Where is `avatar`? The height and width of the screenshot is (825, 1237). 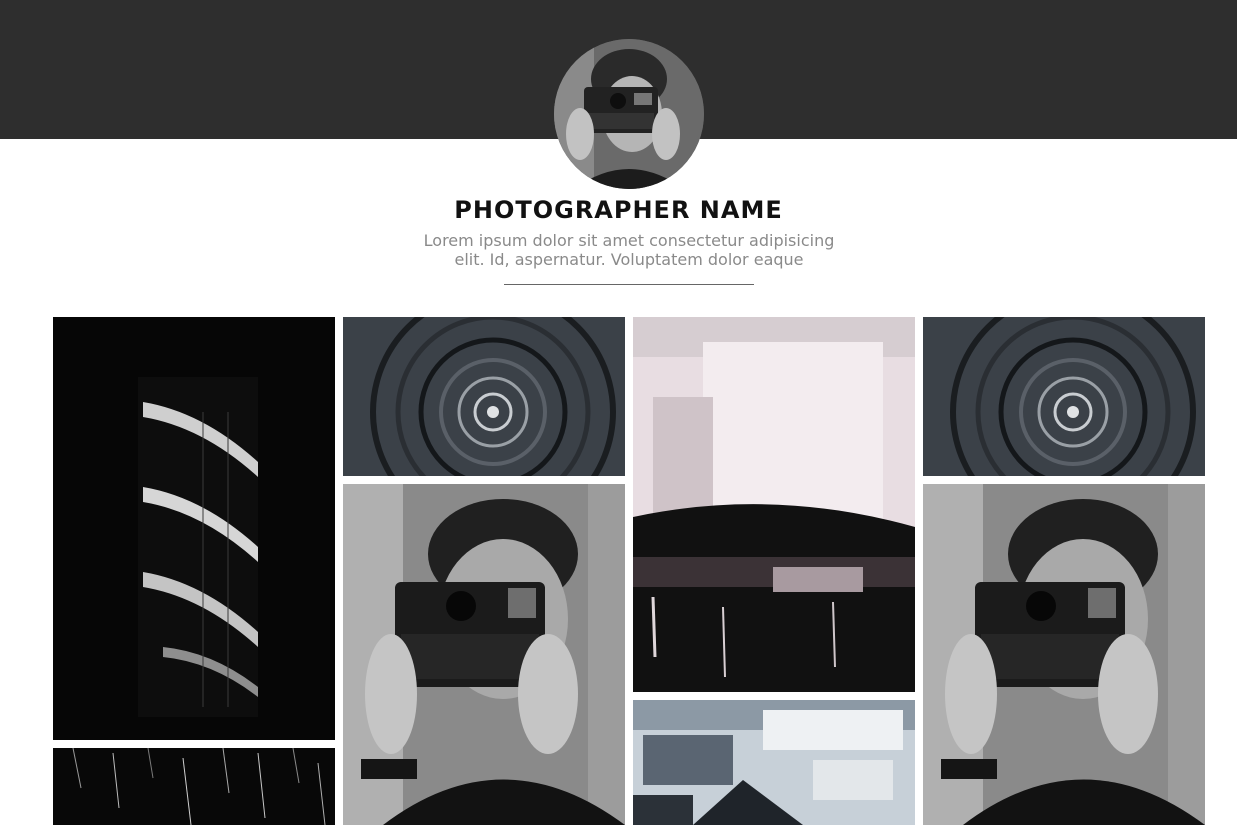 avatar is located at coordinates (629, 114).